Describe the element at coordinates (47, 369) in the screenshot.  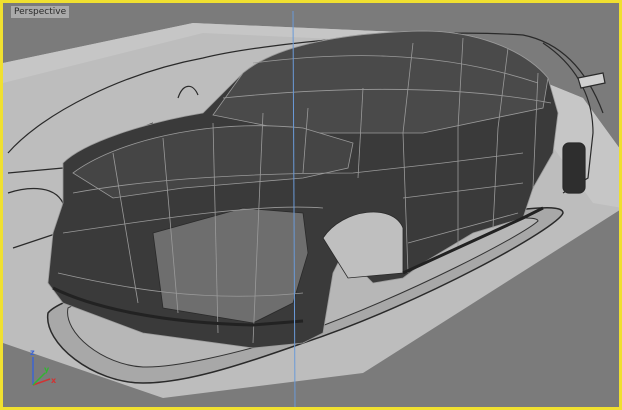
I see `gizmo-y-label: y` at that location.